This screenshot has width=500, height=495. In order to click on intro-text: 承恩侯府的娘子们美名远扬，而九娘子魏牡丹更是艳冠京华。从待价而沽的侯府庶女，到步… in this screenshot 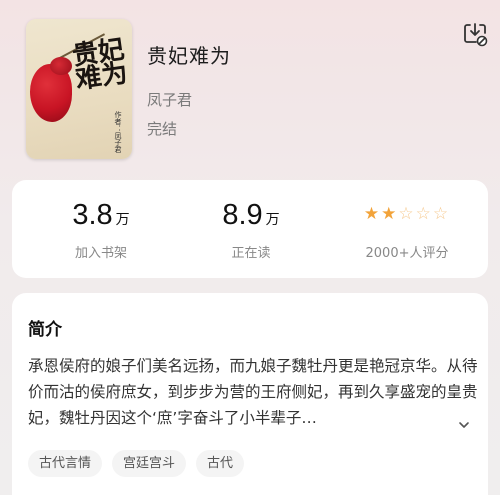, I will do `click(254, 392)`.